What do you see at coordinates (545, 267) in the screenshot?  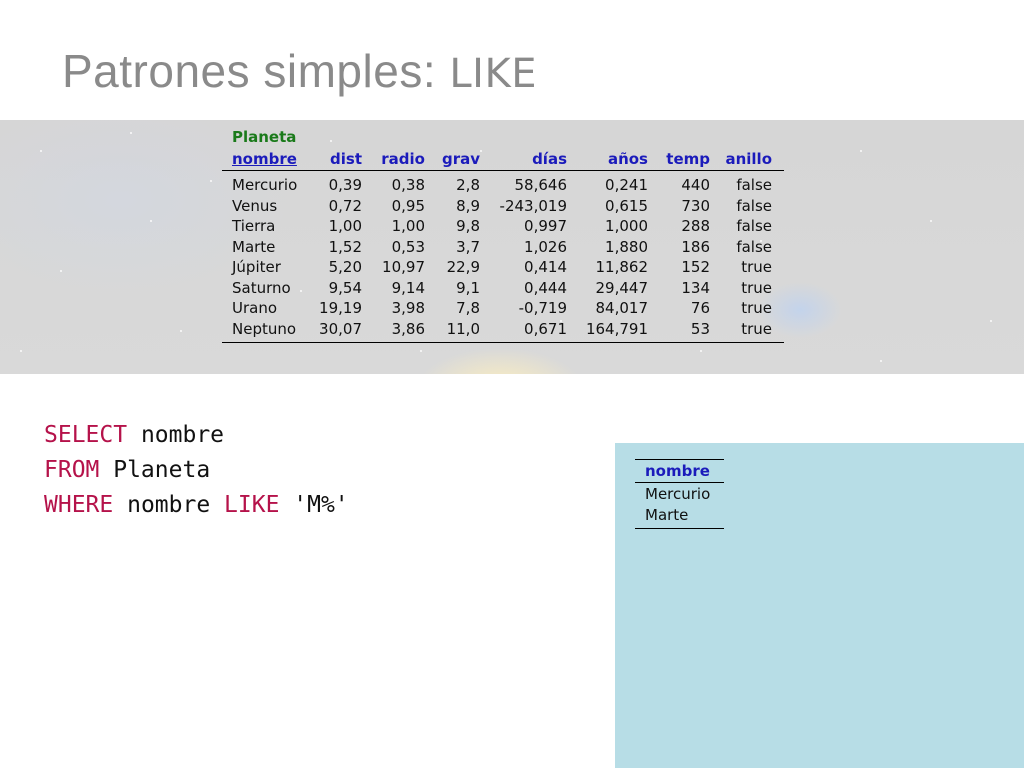 I see `table-cell: 0,414` at bounding box center [545, 267].